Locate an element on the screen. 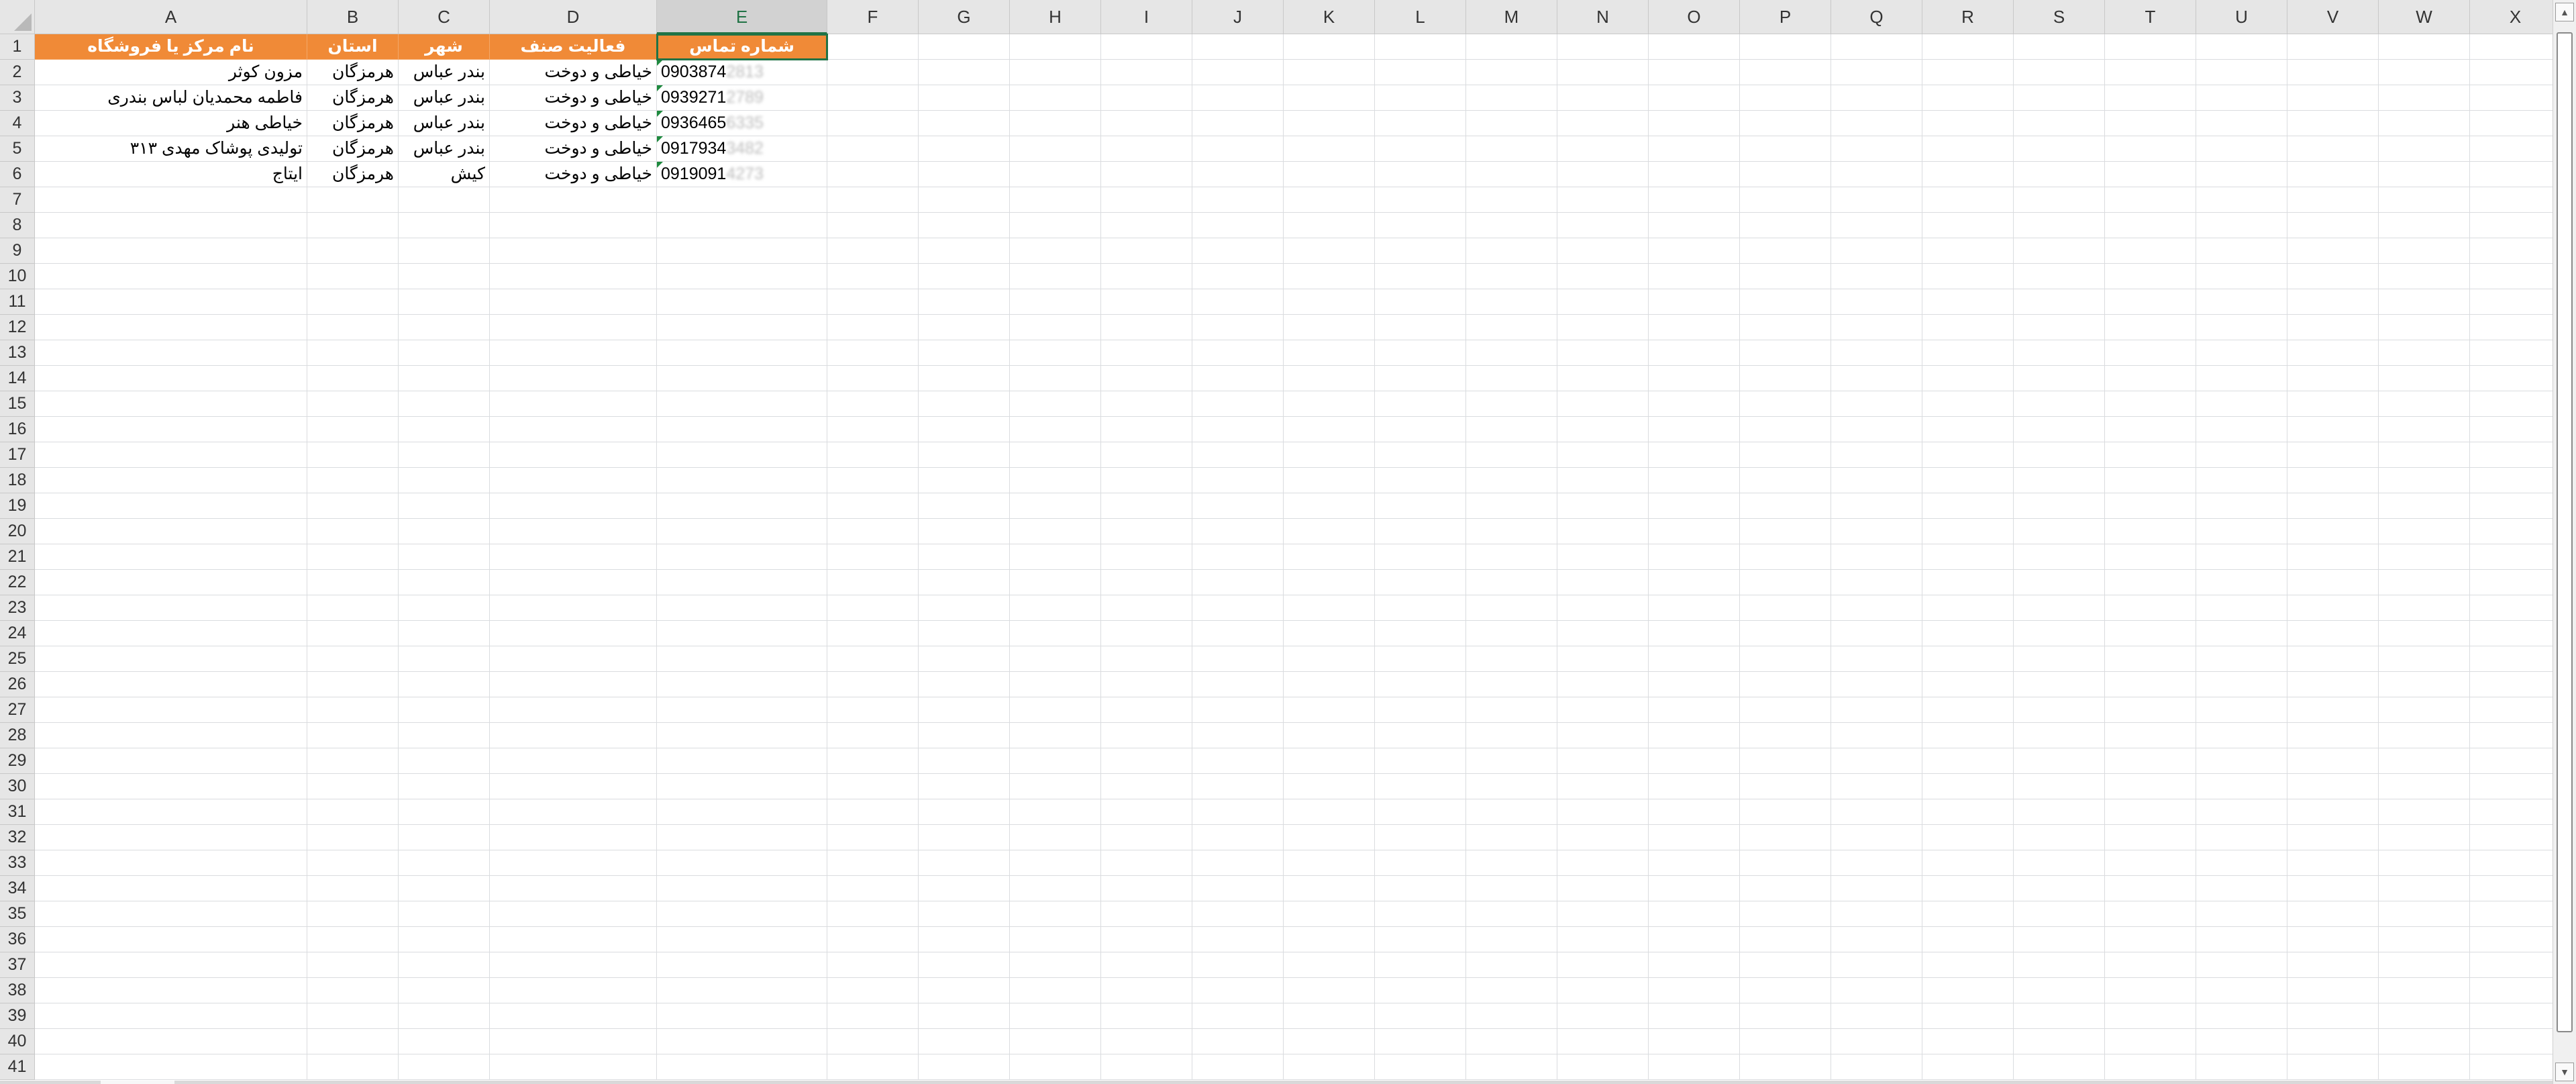  column-header-j: J is located at coordinates (1238, 17).